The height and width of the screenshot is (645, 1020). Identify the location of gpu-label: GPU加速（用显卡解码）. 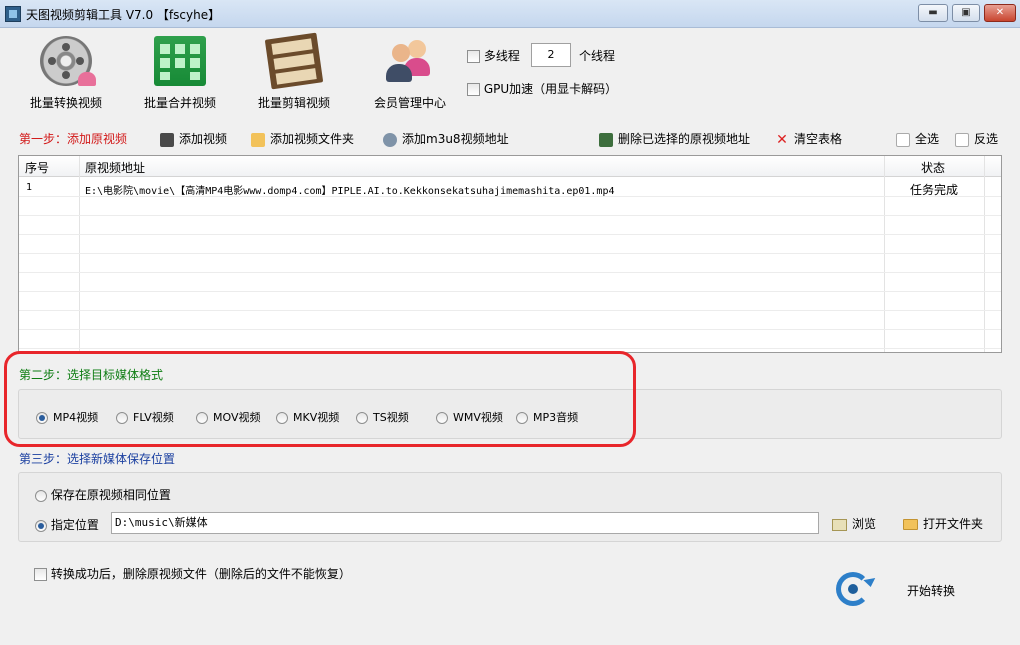
(550, 89).